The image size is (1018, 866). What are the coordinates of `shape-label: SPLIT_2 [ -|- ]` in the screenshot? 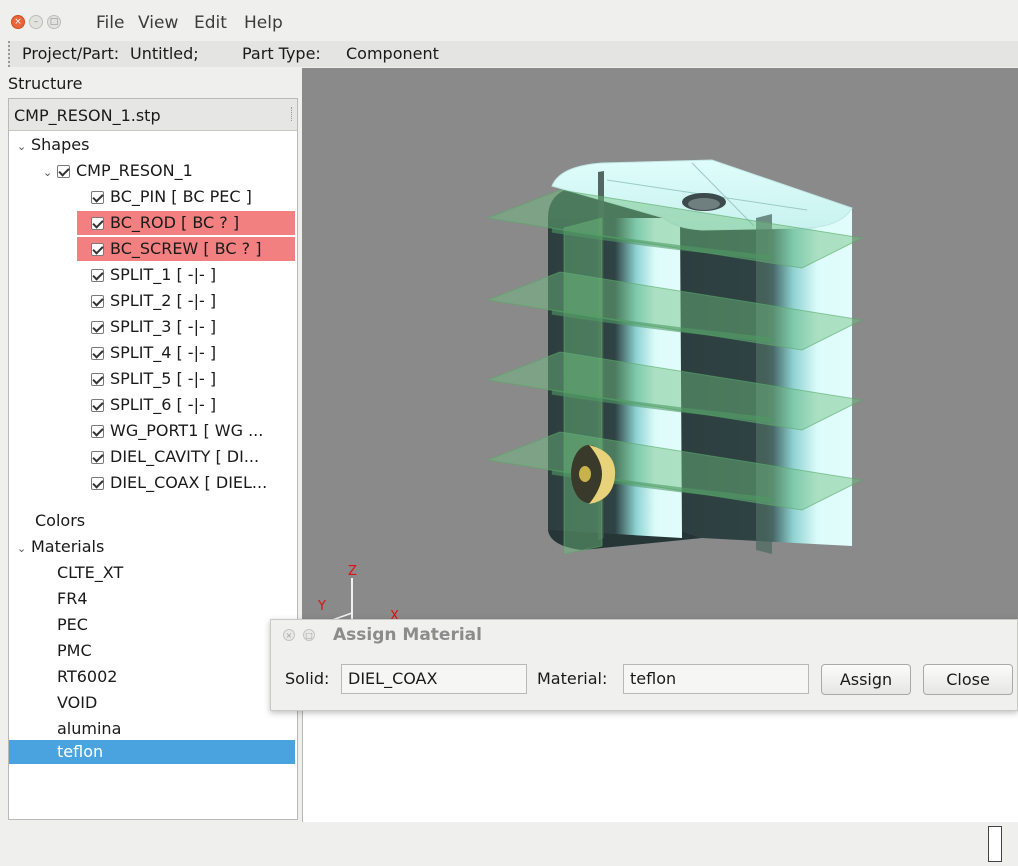 It's located at (163, 300).